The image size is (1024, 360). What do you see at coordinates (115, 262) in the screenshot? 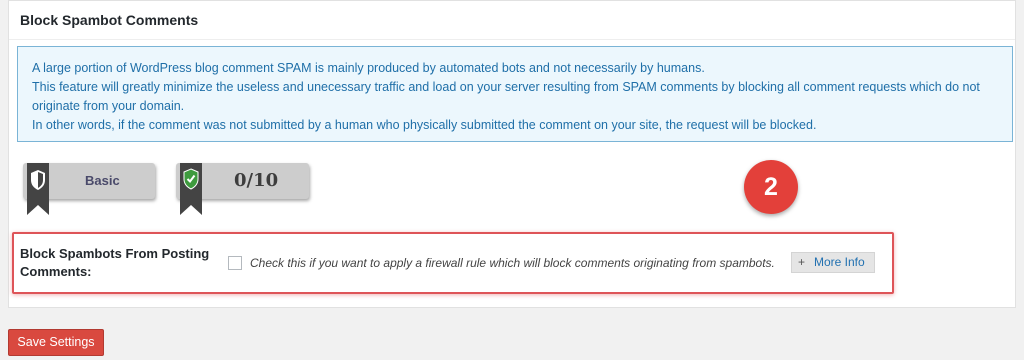
I see `setting-label: Block Spambots From Posting Comments:` at bounding box center [115, 262].